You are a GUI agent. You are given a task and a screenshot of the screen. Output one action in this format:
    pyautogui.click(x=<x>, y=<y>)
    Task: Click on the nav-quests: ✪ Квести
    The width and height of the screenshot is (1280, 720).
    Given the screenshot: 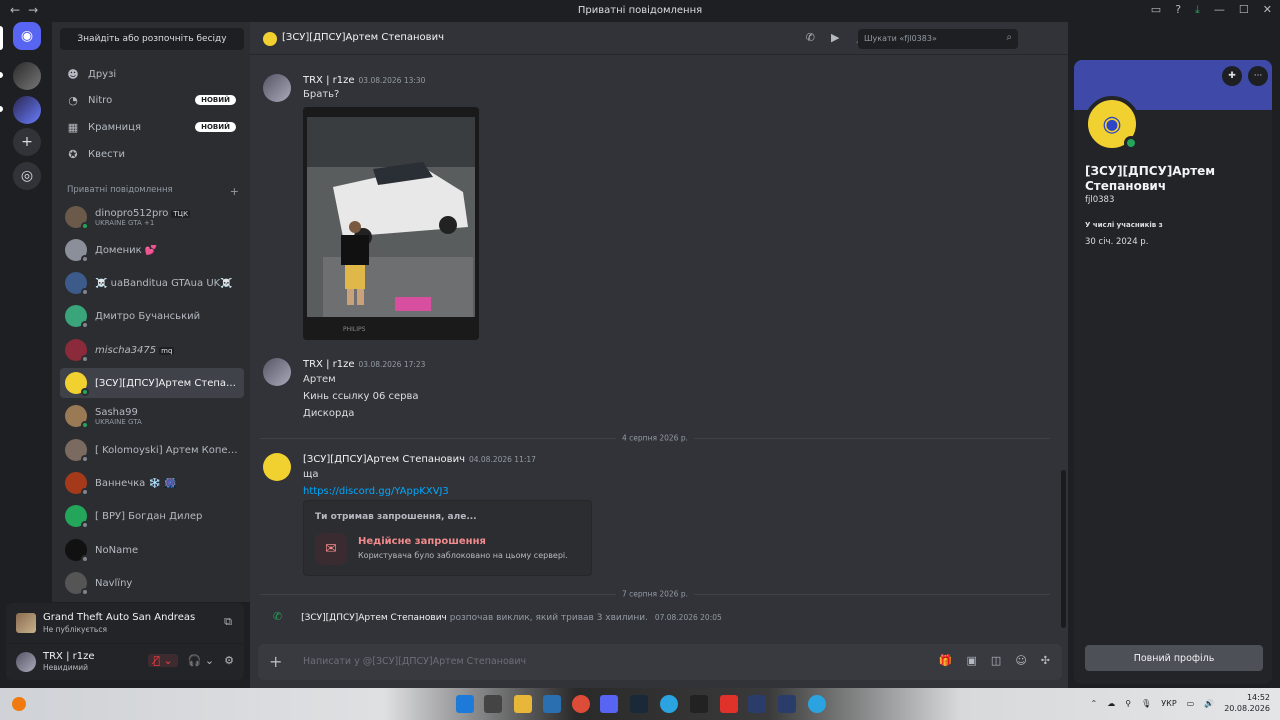 What is the action you would take?
    pyautogui.click(x=152, y=154)
    